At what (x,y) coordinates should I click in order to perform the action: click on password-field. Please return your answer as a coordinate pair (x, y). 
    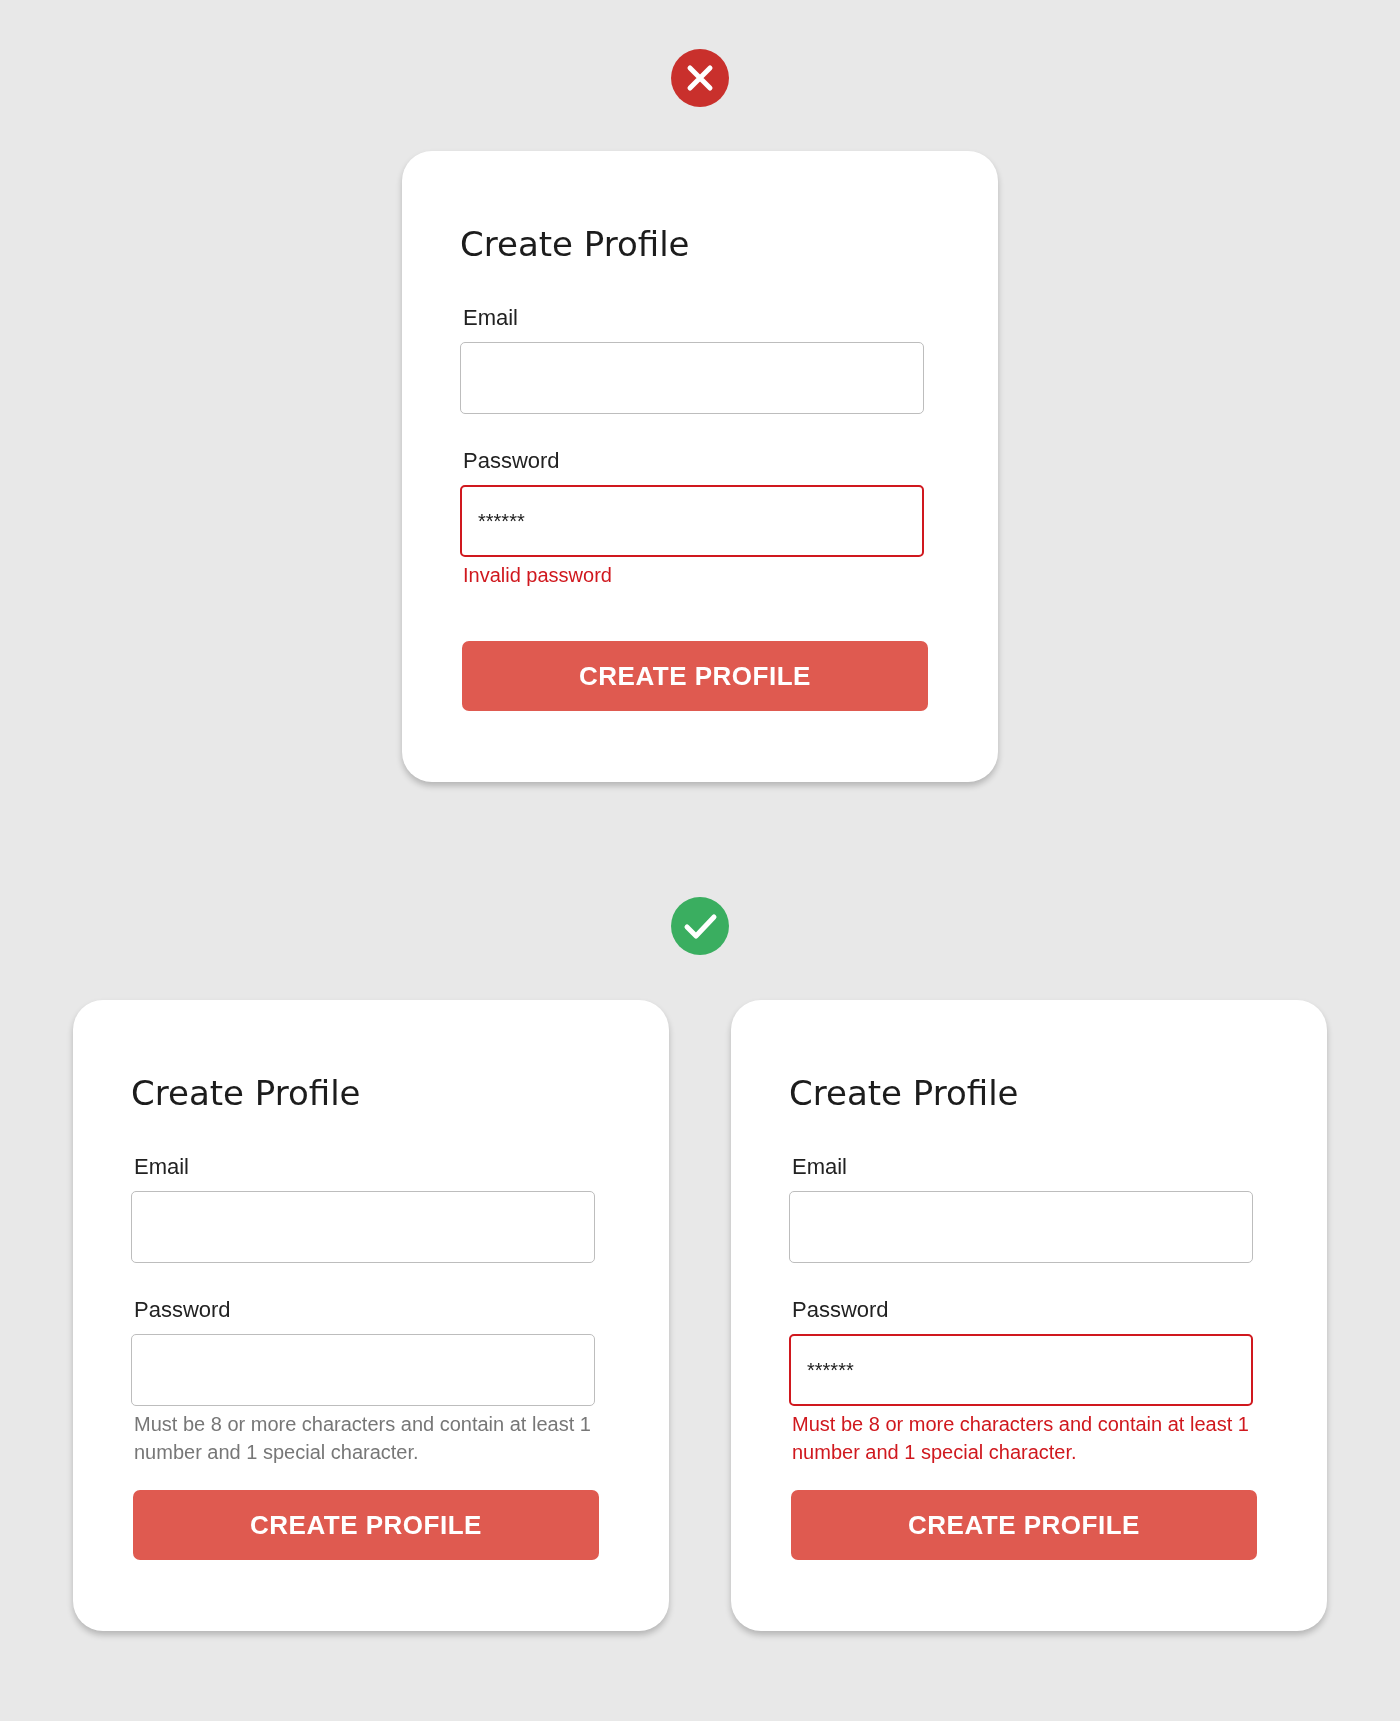
    Looking at the image, I should click on (363, 1370).